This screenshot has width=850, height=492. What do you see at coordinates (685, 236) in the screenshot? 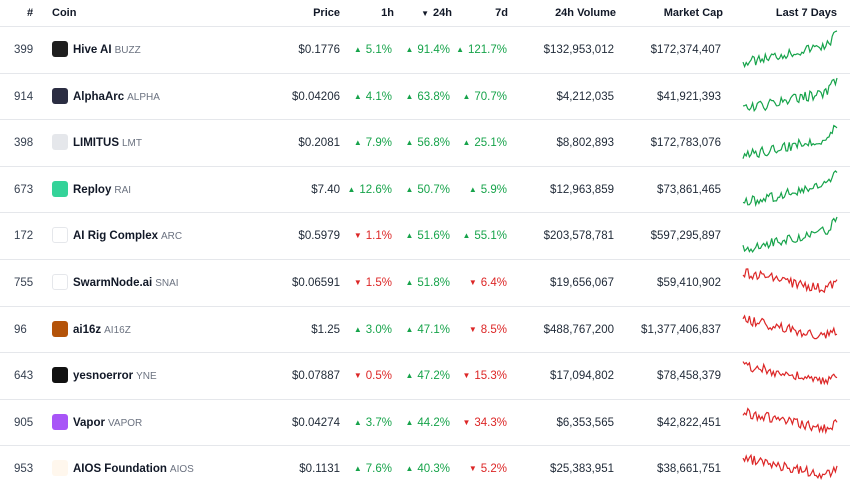
I see `market-cap: $597,295,897` at bounding box center [685, 236].